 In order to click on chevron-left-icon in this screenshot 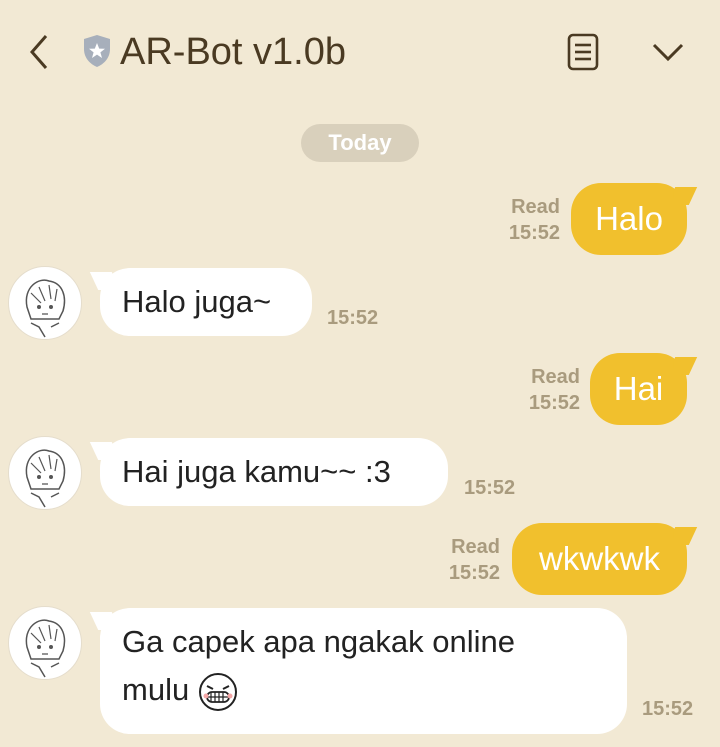, I will do `click(39, 52)`.